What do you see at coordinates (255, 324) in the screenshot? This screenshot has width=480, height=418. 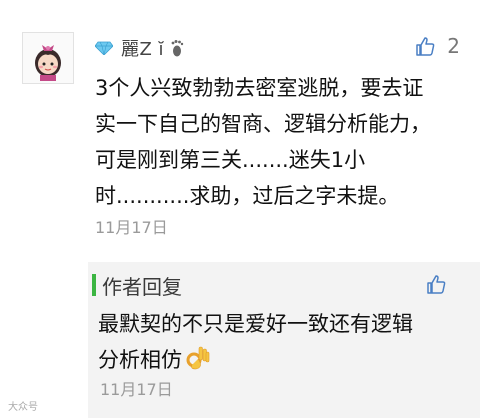 I see `reply-text-line: 最默契的不只是爱好一致还有逻辑` at bounding box center [255, 324].